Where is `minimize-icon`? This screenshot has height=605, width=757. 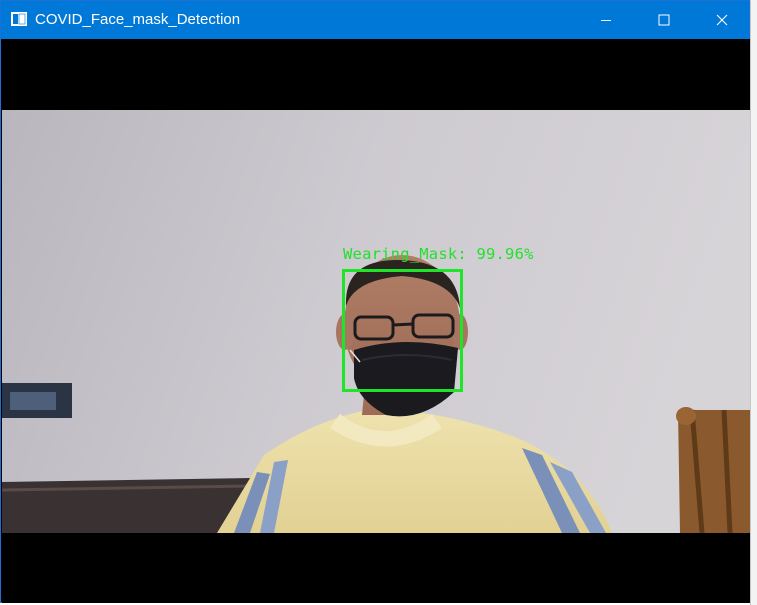
minimize-icon is located at coordinates (606, 20).